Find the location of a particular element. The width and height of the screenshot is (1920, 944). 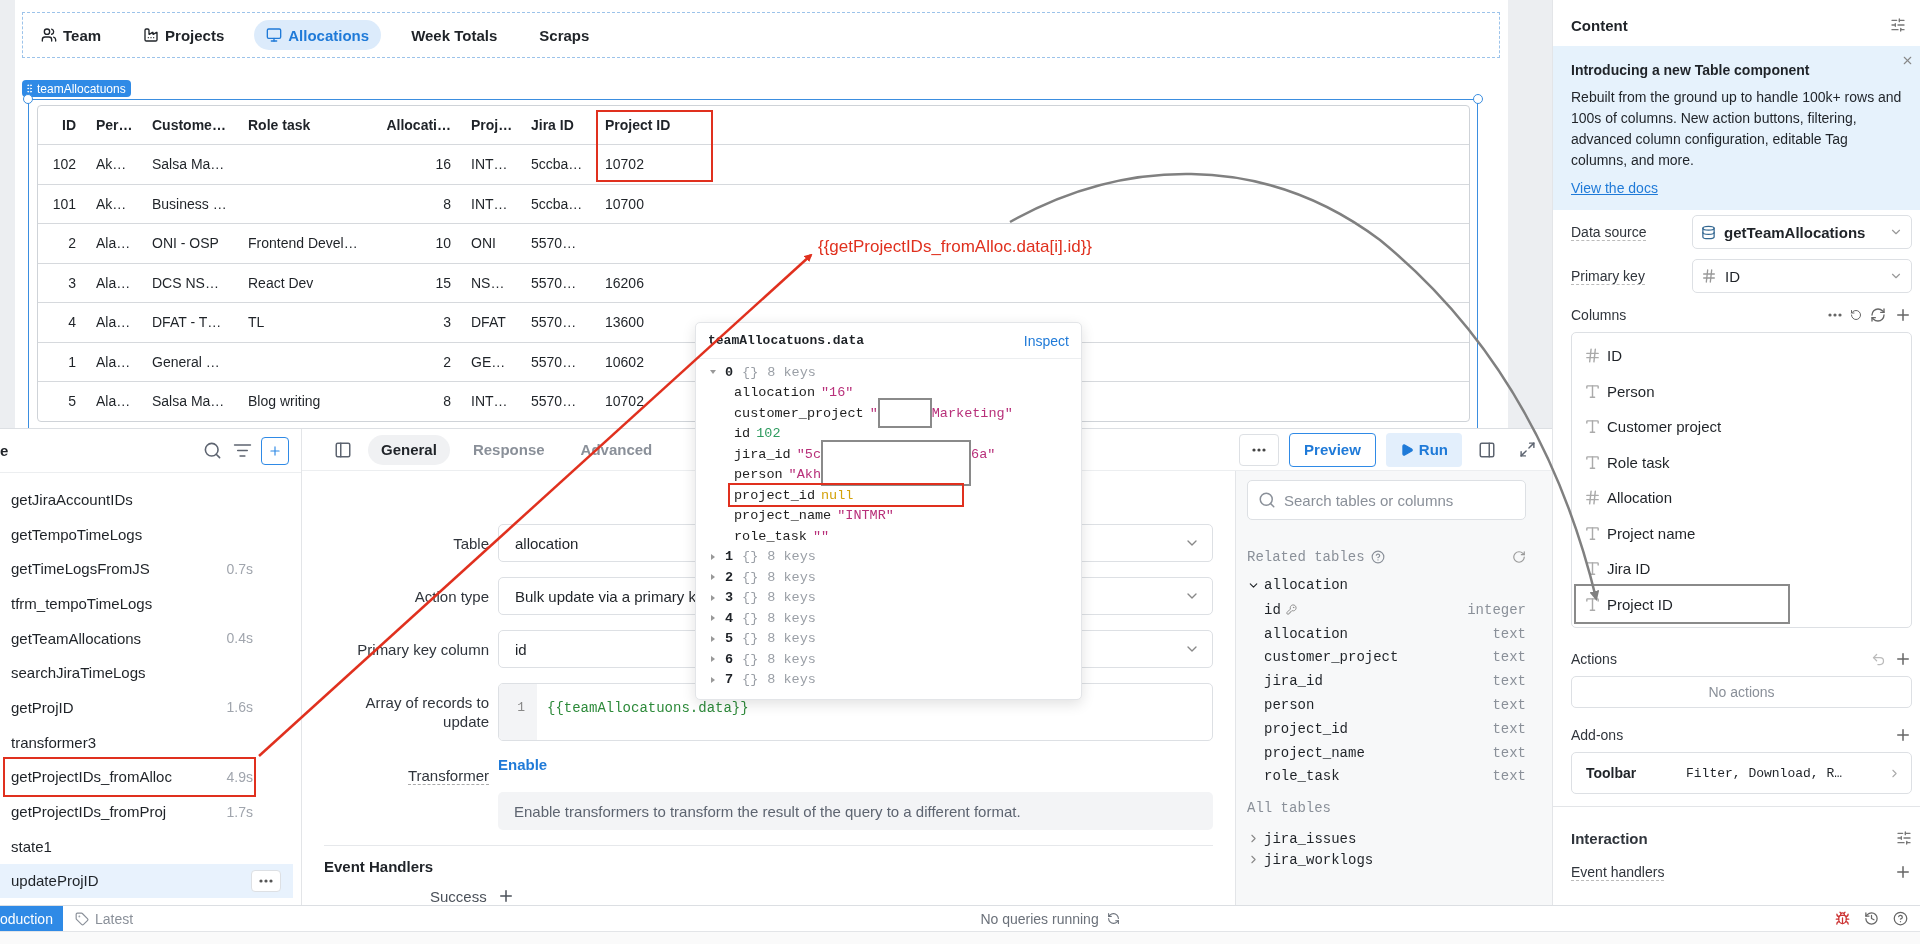

more-button is located at coordinates (266, 880).